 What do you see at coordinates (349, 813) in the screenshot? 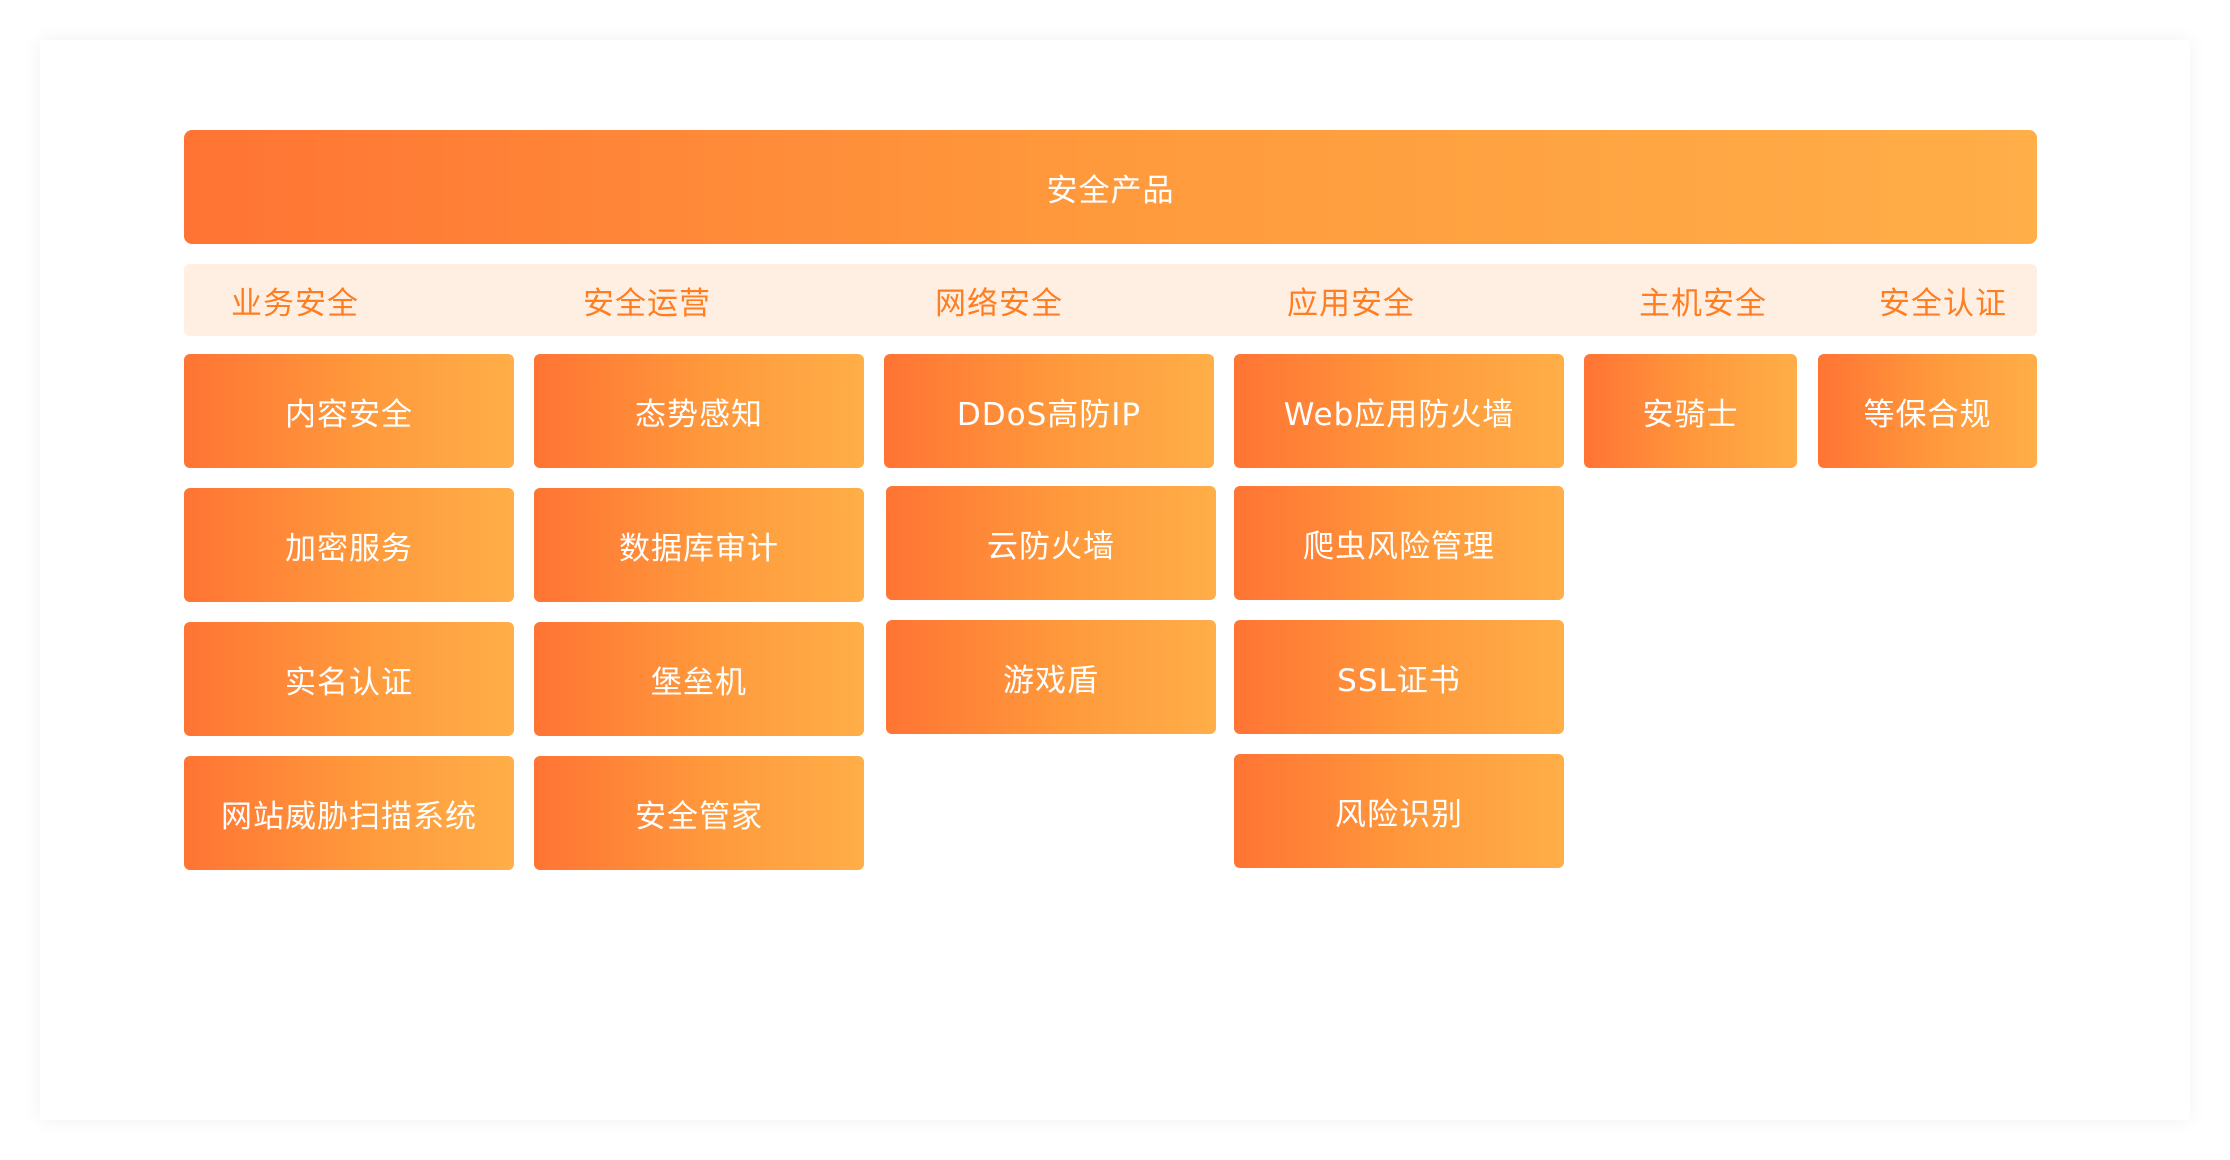
I see `product-tile: 网站威胁扫描系统` at bounding box center [349, 813].